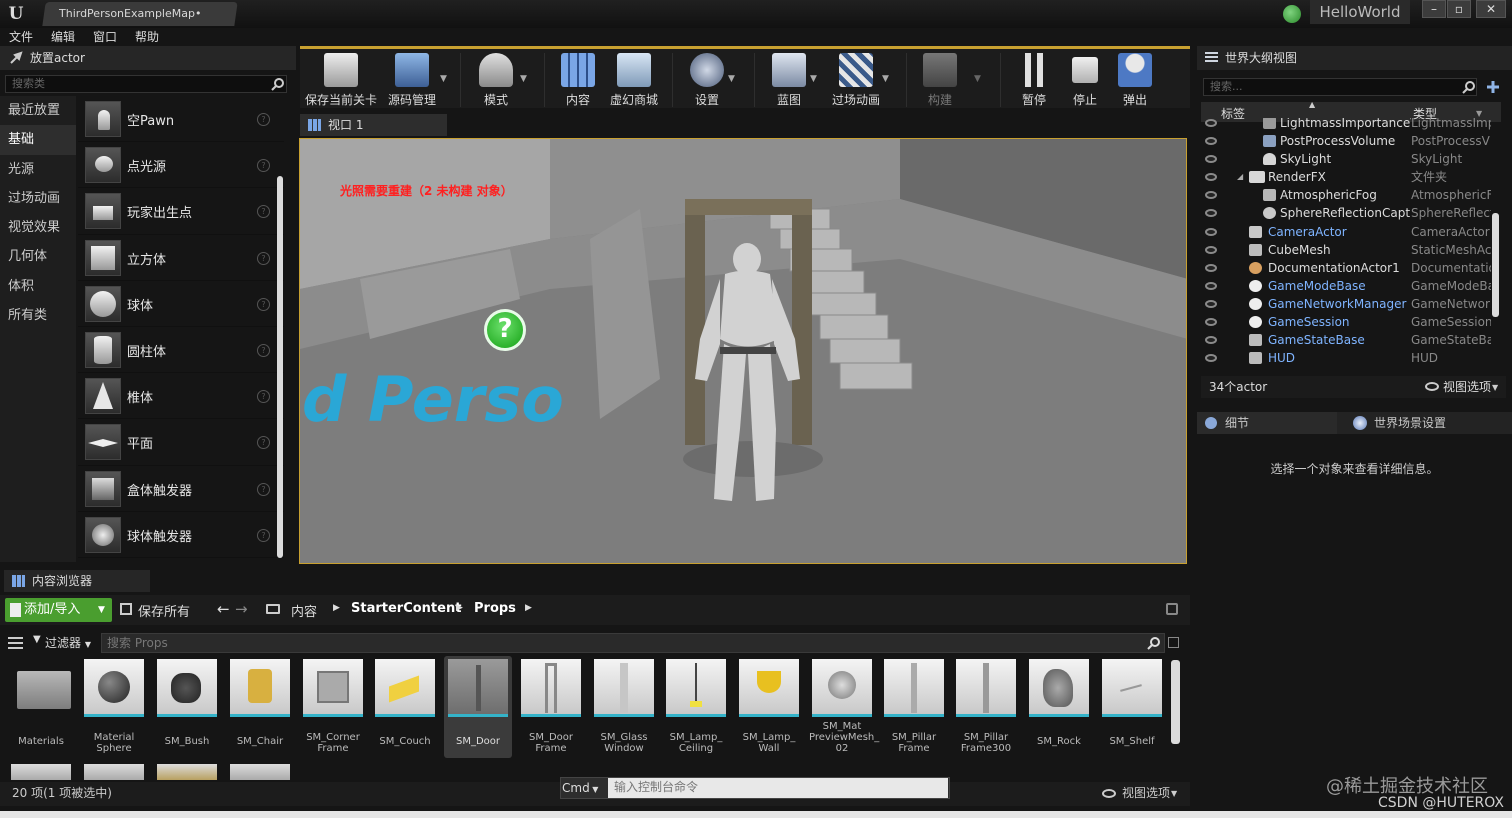 The image size is (1512, 818). I want to click on category-lights: 光源, so click(38, 169).